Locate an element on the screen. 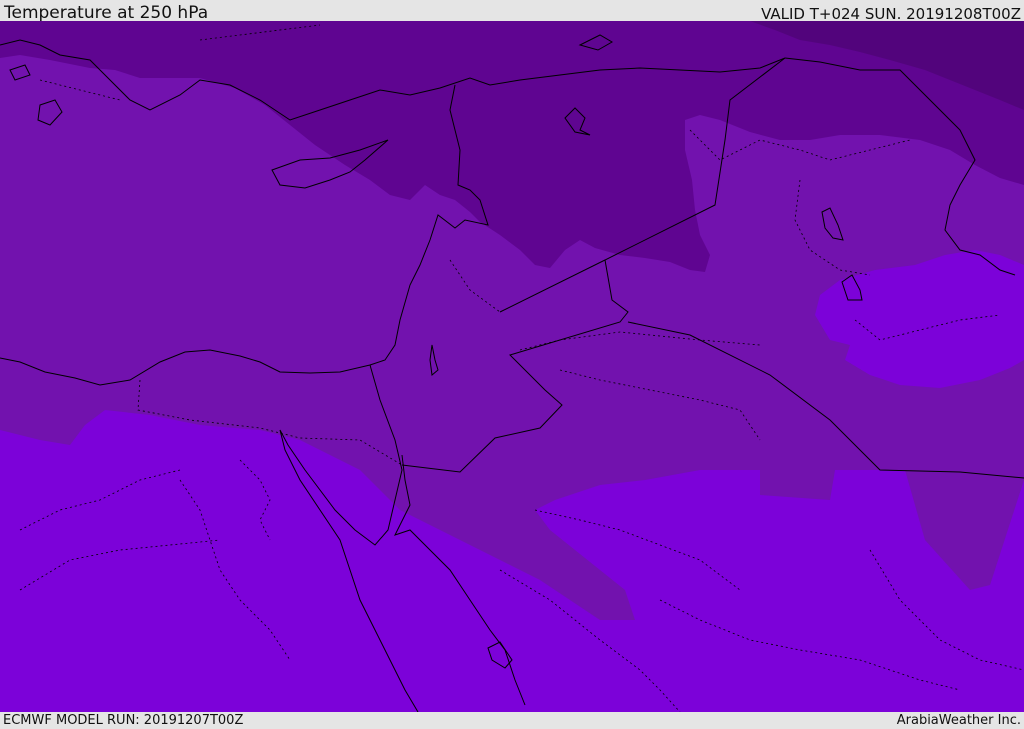  map-title: Temperature at 250 hPa is located at coordinates (106, 13).